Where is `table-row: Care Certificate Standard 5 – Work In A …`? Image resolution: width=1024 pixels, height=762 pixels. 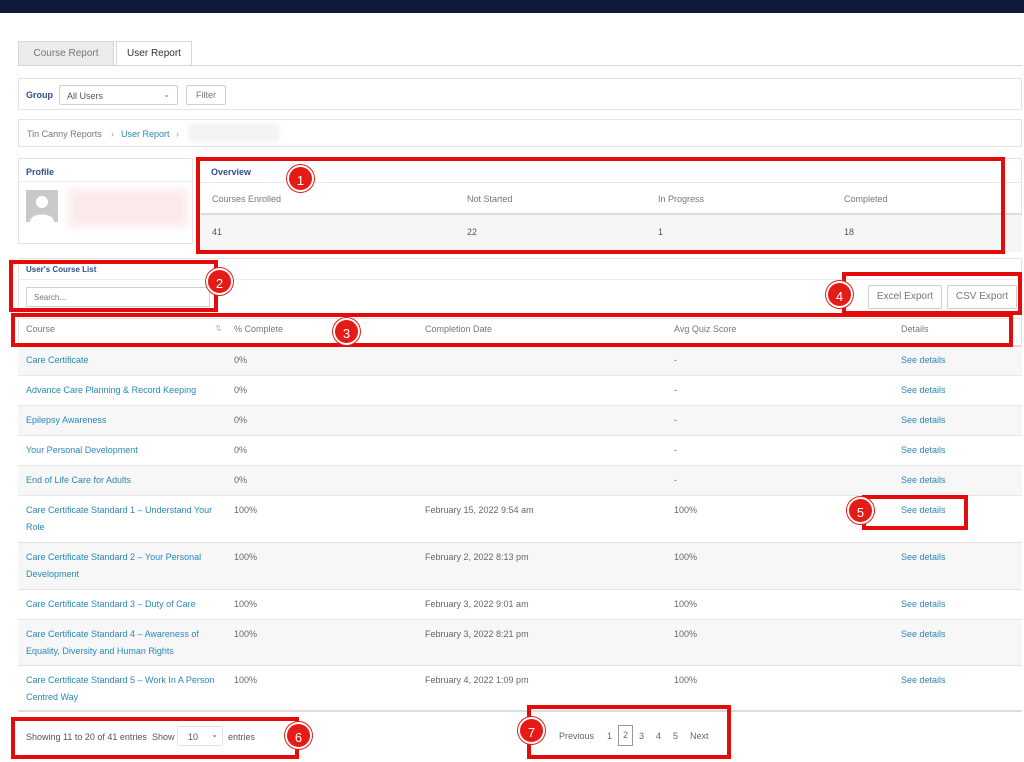 table-row: Care Certificate Standard 5 – Work In A … is located at coordinates (520, 689).